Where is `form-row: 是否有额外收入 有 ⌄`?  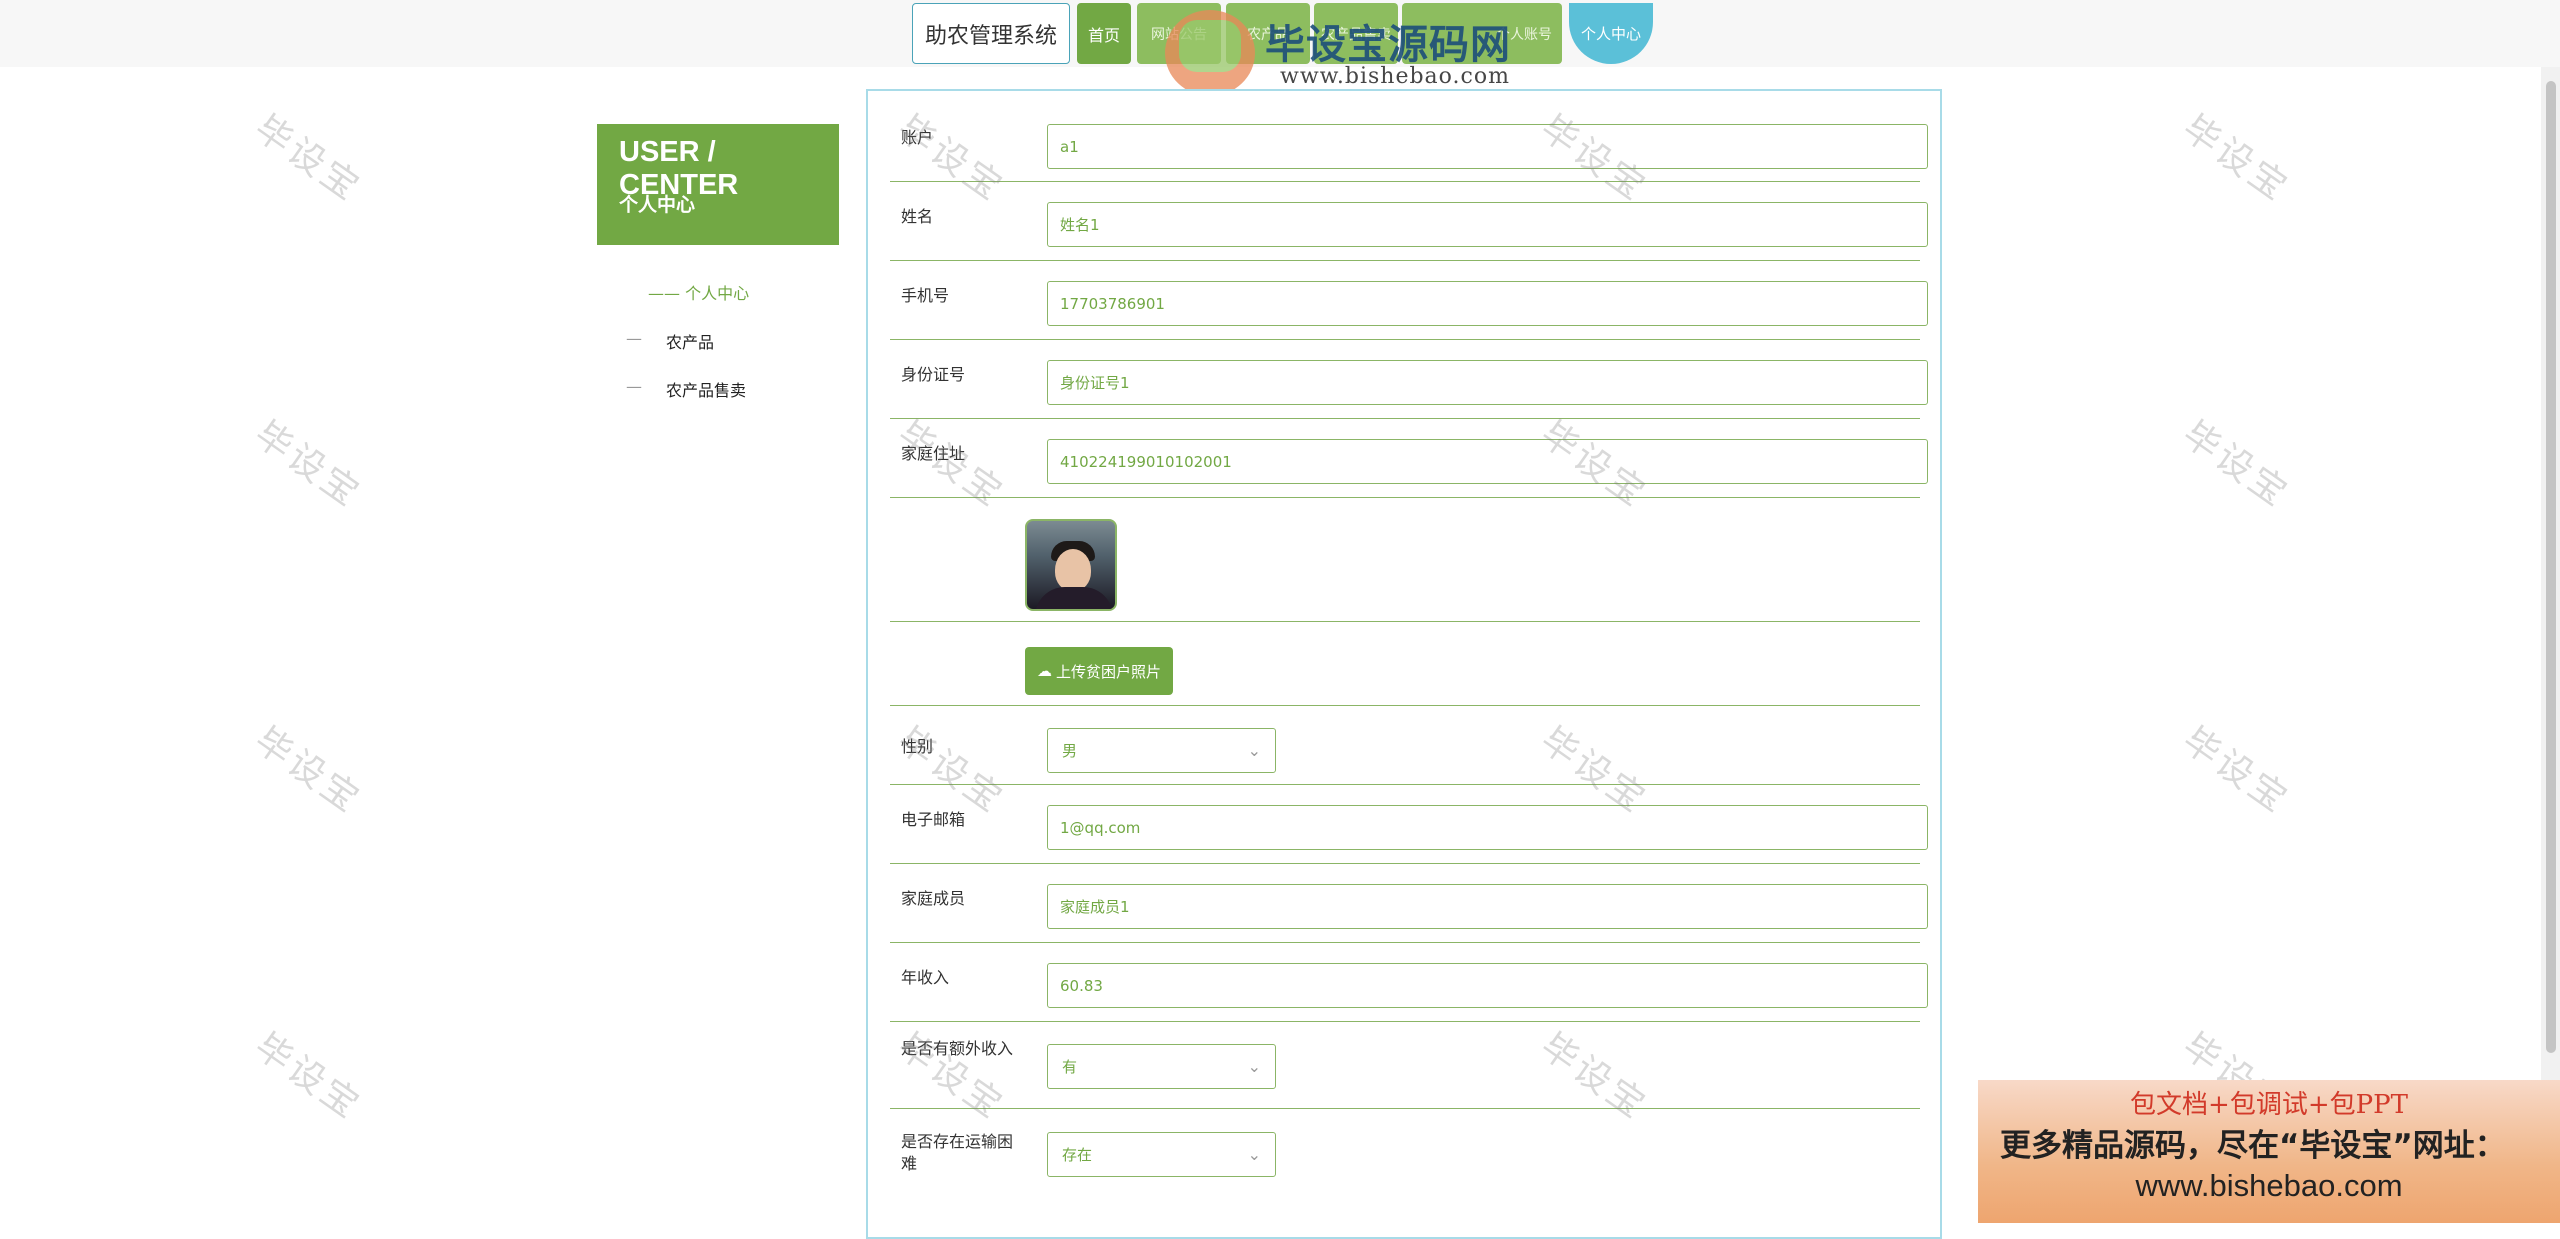
form-row: 是否有额外收入 有 ⌄ is located at coordinates (1405, 1065).